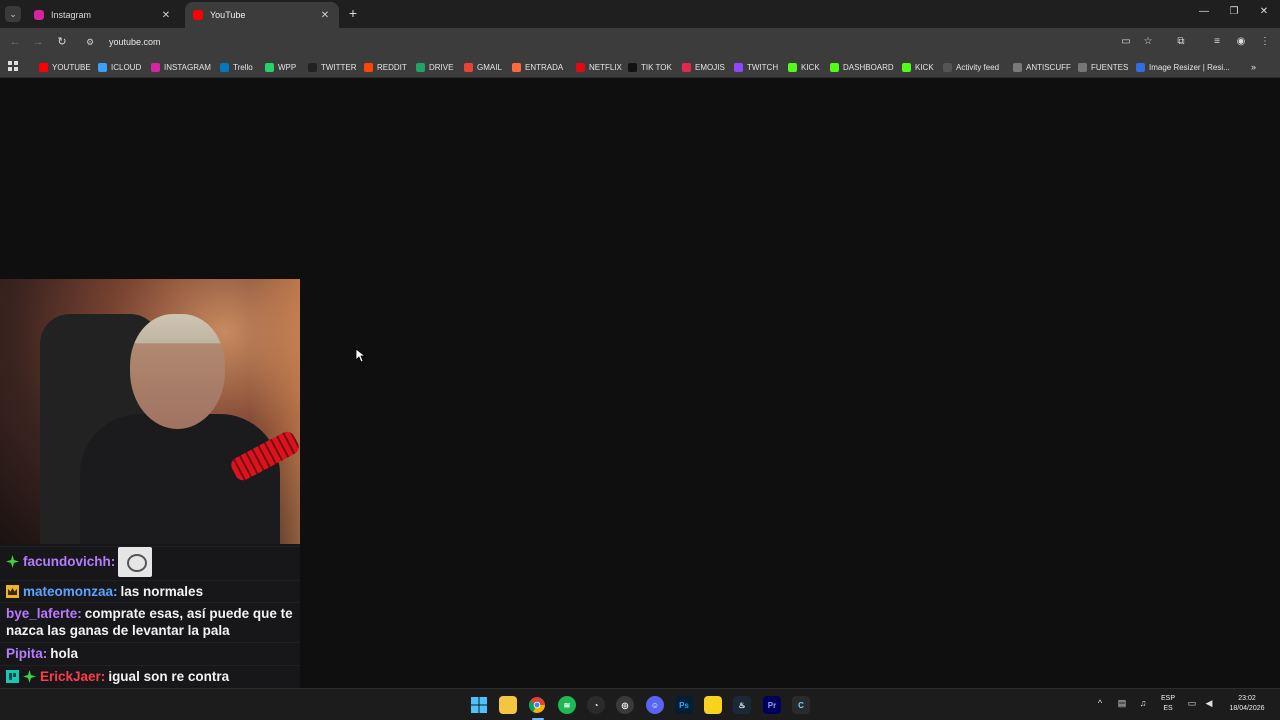 This screenshot has height=720, width=1280. Describe the element at coordinates (44, 613) in the screenshot. I see `chat-username: bye_laferte:` at that location.